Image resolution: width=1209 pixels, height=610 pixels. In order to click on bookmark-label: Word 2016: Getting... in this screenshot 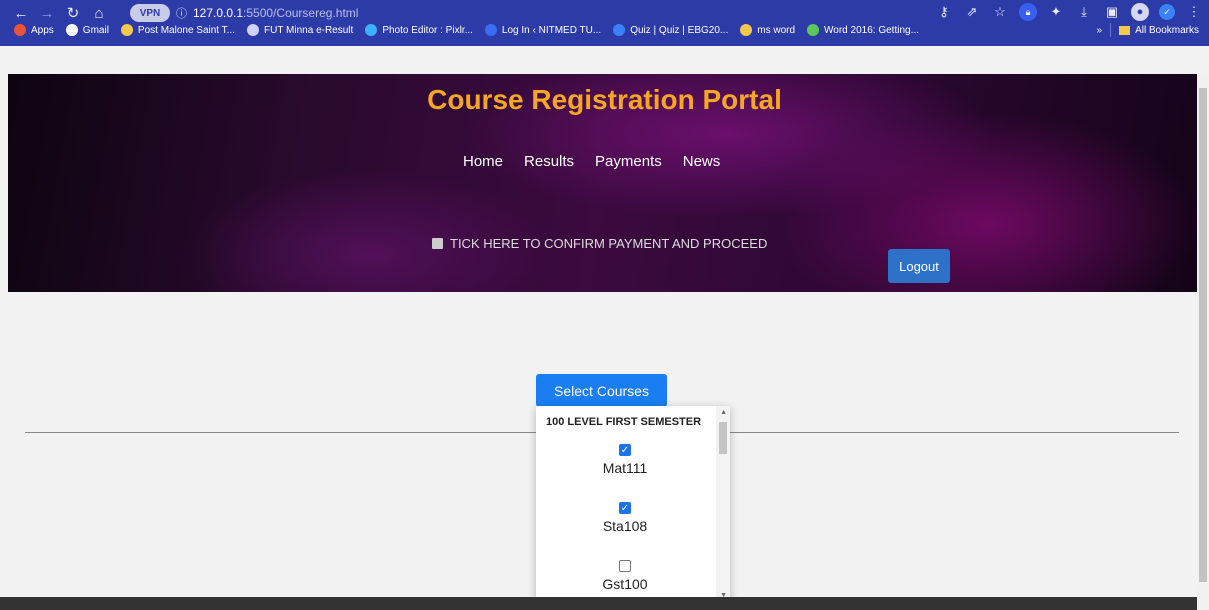, I will do `click(871, 30)`.